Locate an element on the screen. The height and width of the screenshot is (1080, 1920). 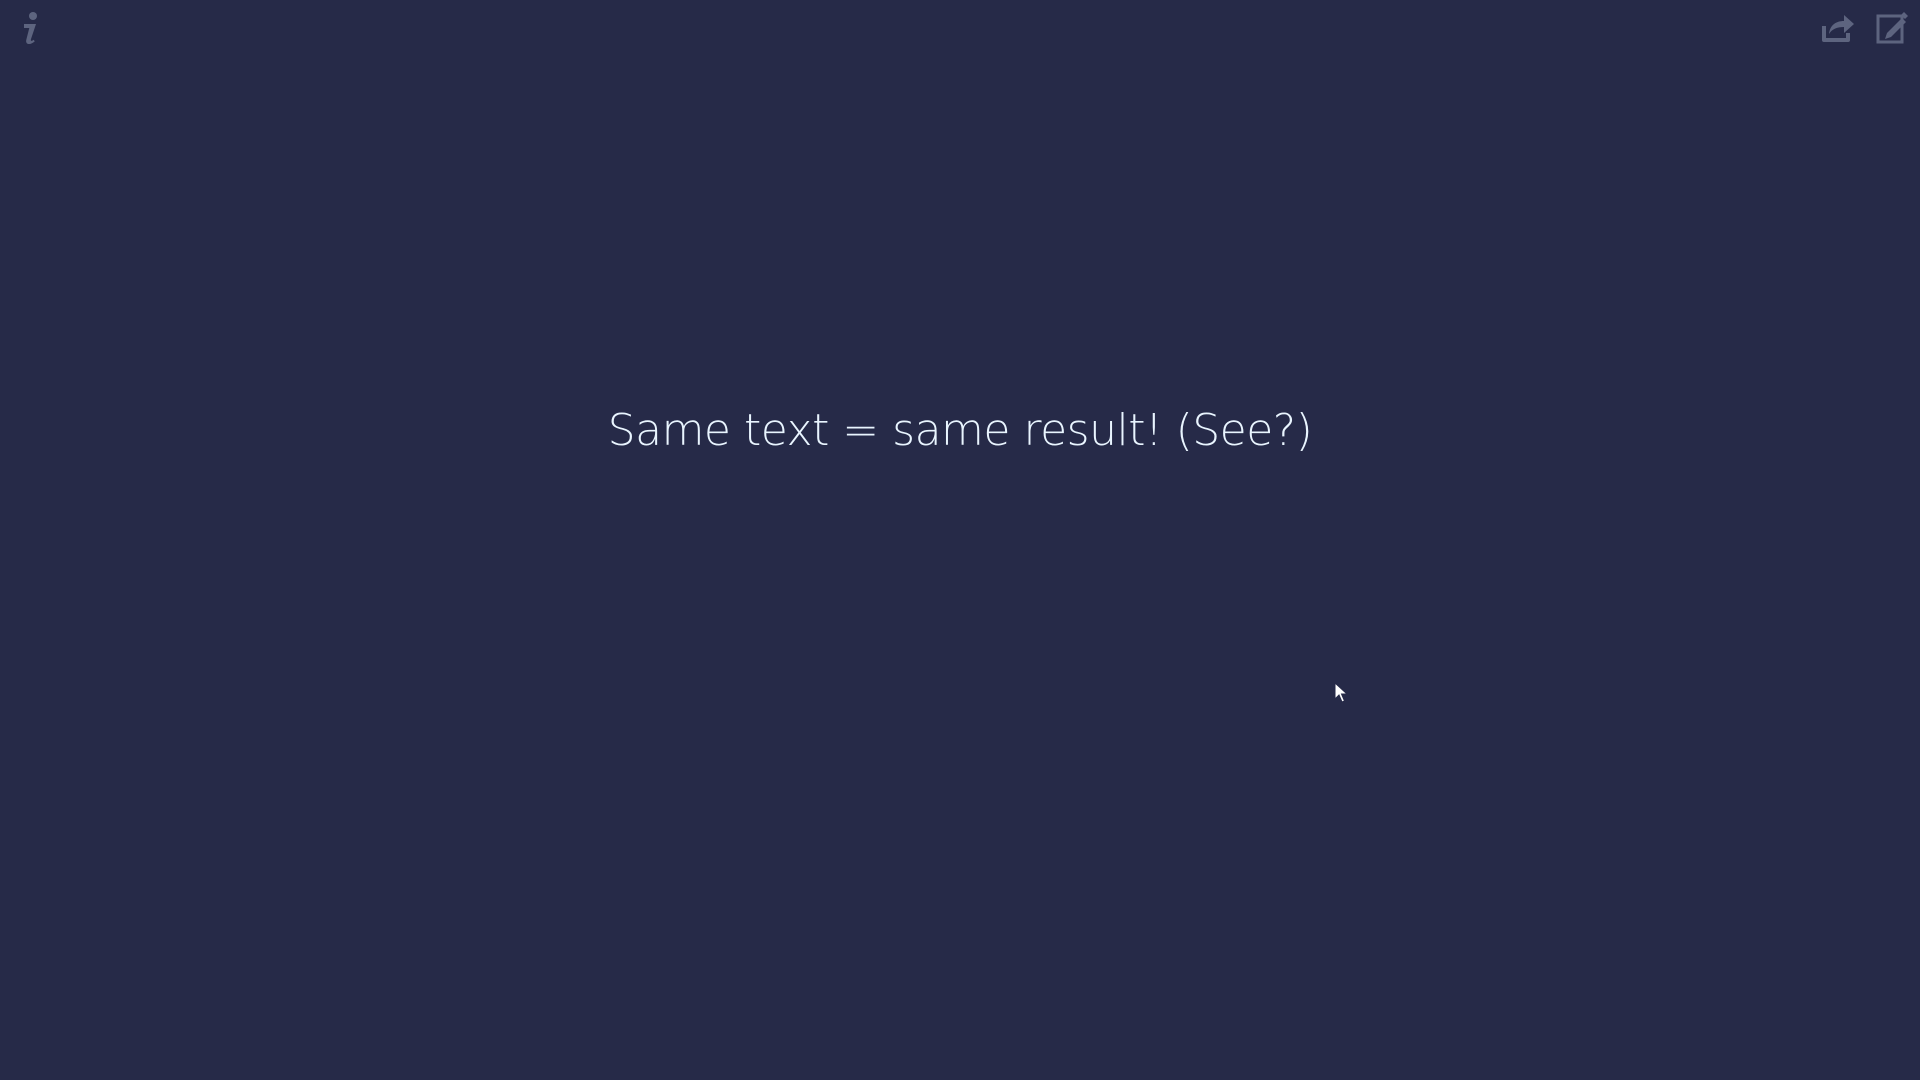
edit-icon is located at coordinates (1892, 28).